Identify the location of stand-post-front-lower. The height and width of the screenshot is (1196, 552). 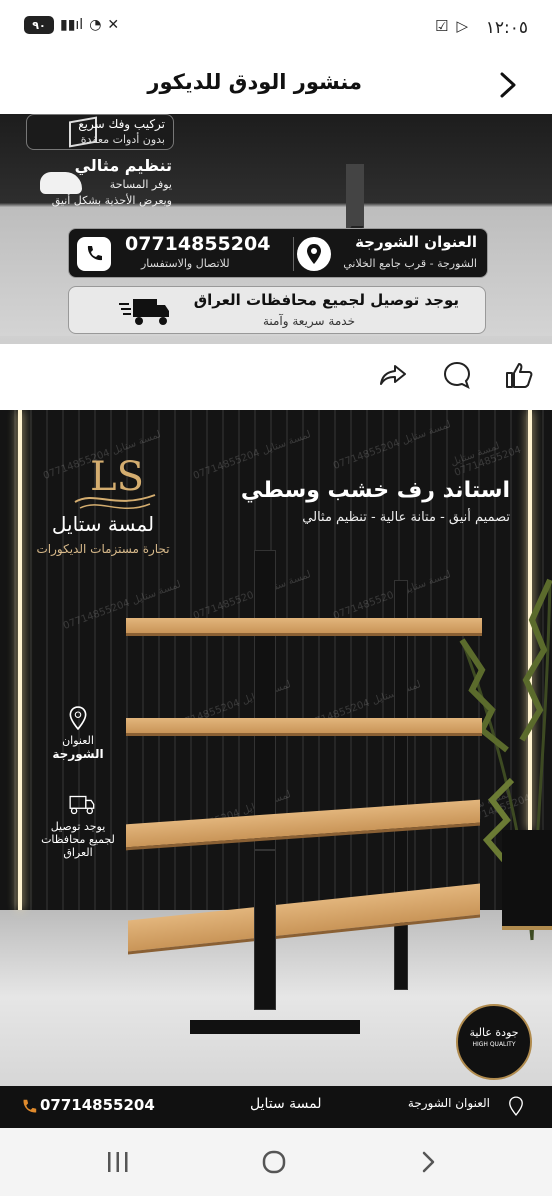
(265, 930).